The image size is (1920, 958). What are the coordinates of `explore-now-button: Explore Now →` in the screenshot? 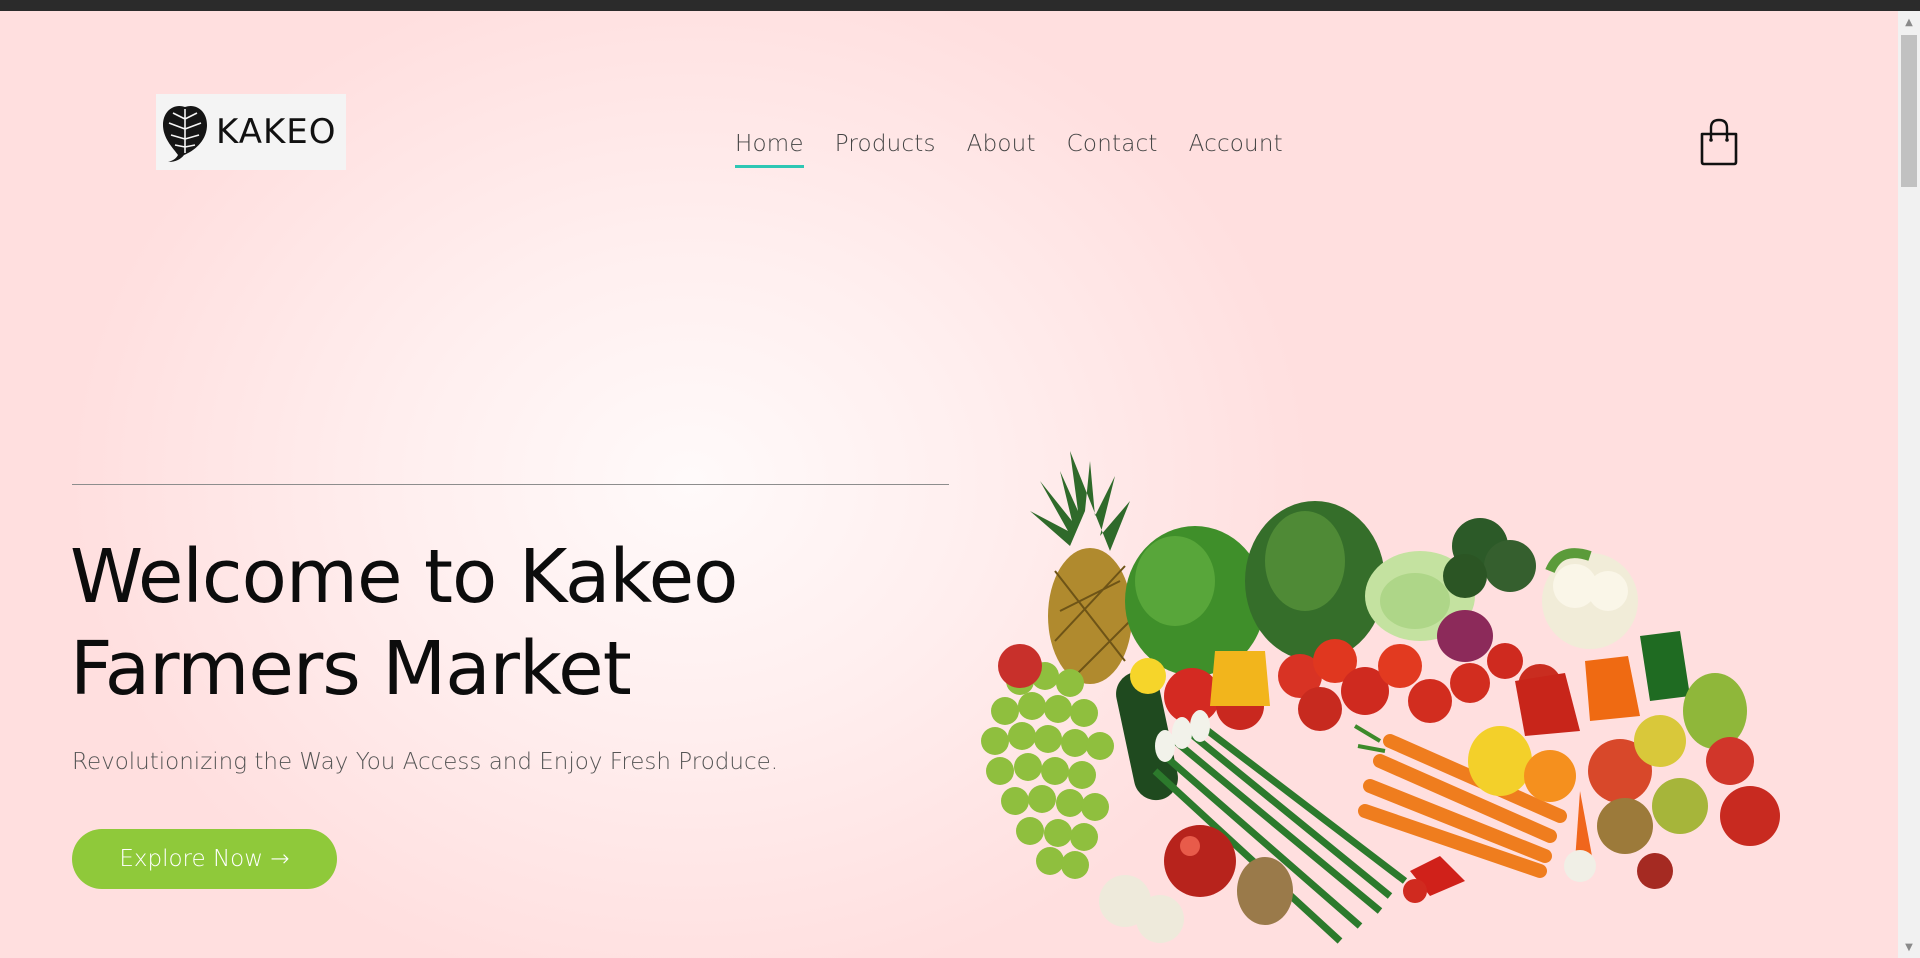 It's located at (204, 859).